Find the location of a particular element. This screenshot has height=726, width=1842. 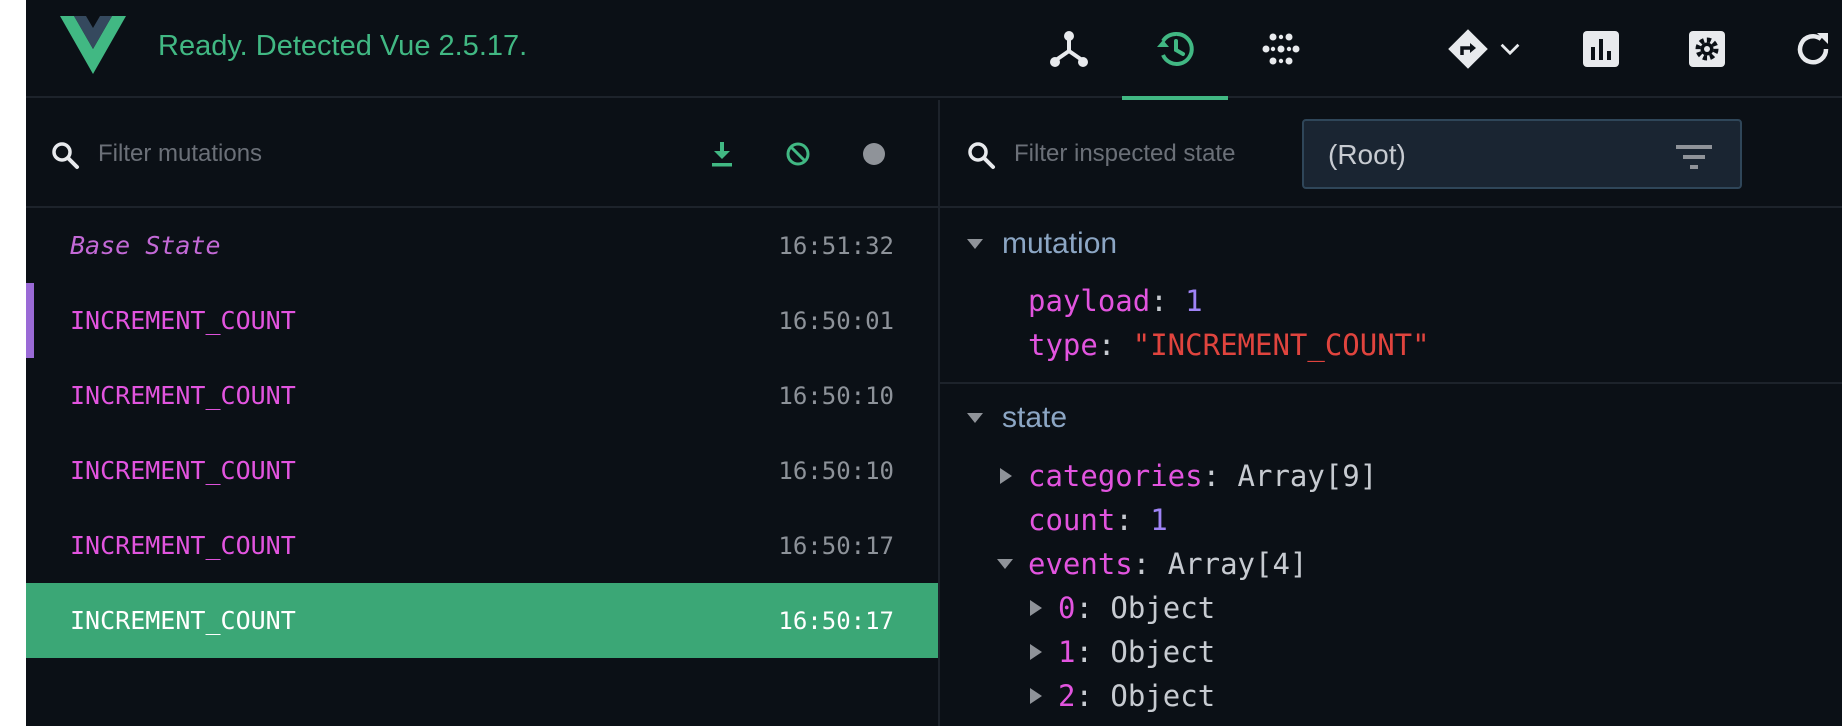

mutations-toolbar is located at coordinates (482, 154).